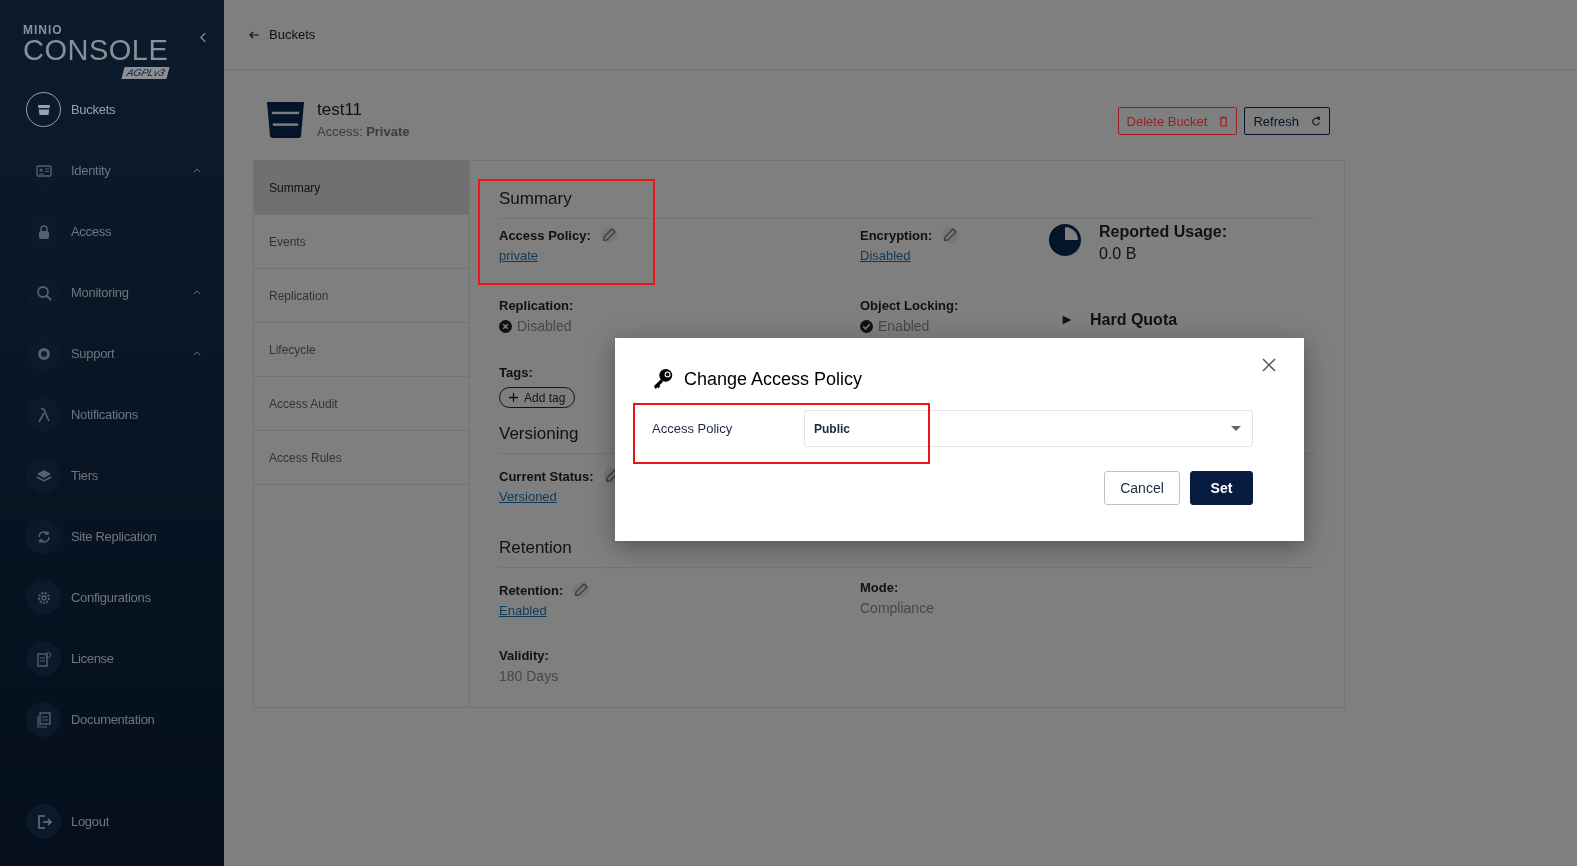 Image resolution: width=1577 pixels, height=866 pixels. Describe the element at coordinates (112, 414) in the screenshot. I see `menu-item: Notifications` at that location.